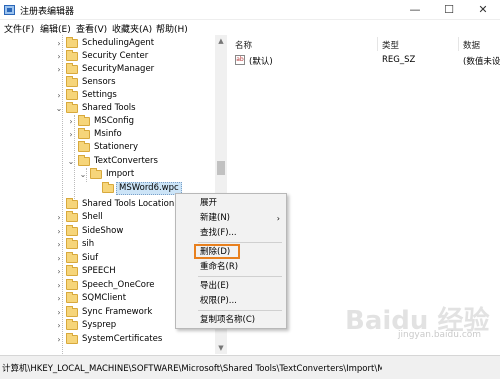 The height and width of the screenshot is (379, 500). I want to click on menu-item-rename: 重命名(R), so click(231, 267).